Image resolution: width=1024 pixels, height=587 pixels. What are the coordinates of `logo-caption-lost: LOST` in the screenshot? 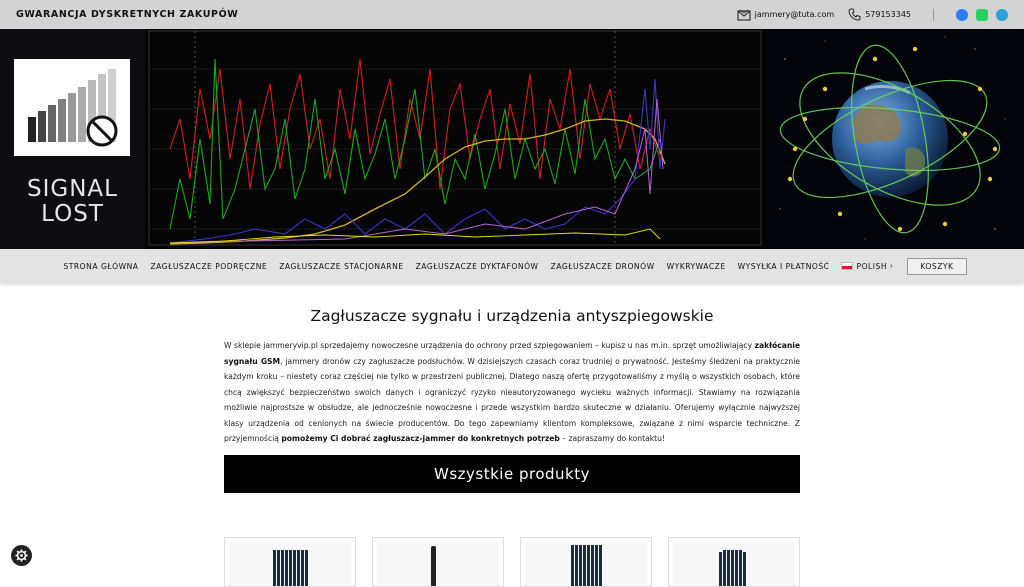 It's located at (72, 214).